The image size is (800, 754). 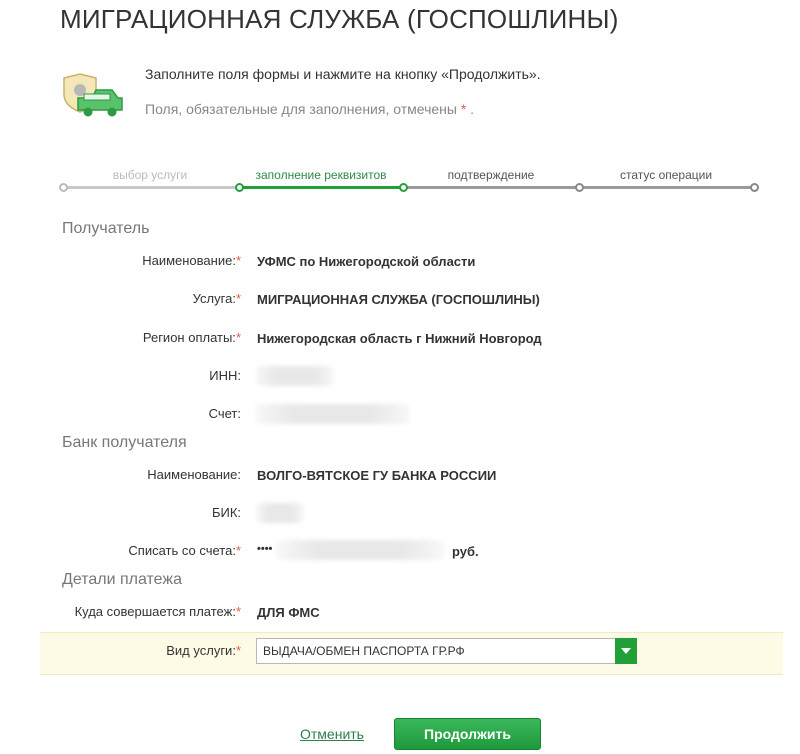 I want to click on section-recipient-bank: Банк получателя, so click(x=124, y=442).